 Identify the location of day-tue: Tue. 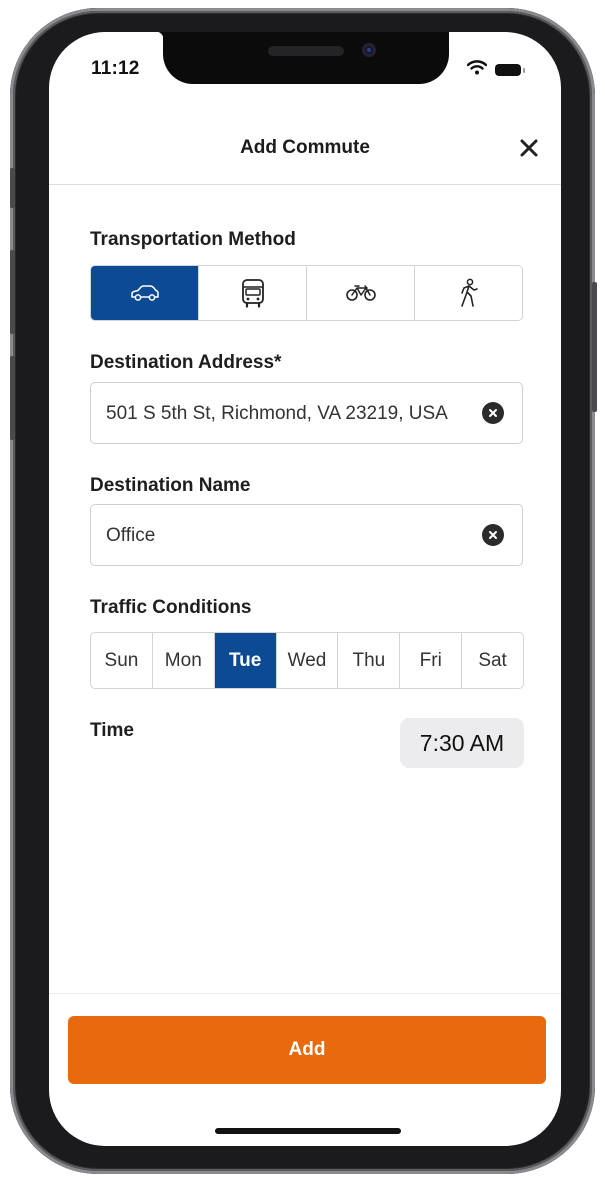
(245, 660).